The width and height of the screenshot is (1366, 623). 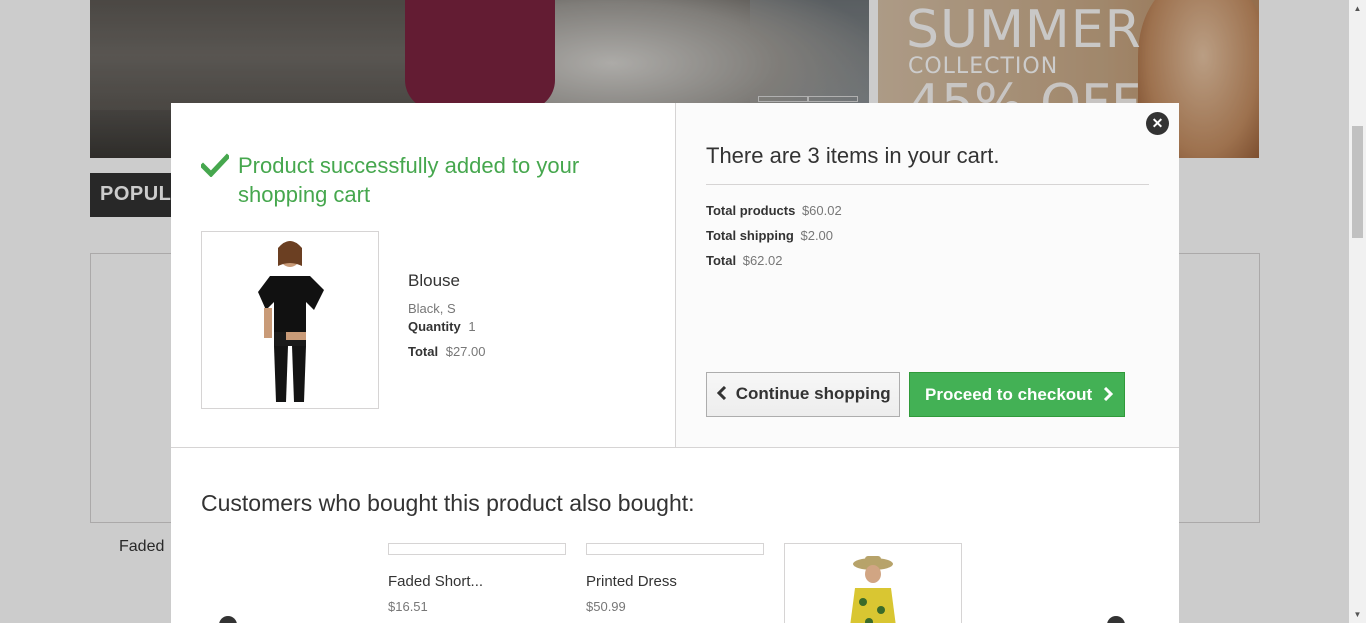 I want to click on product-total: Total $27.00, so click(x=446, y=351).